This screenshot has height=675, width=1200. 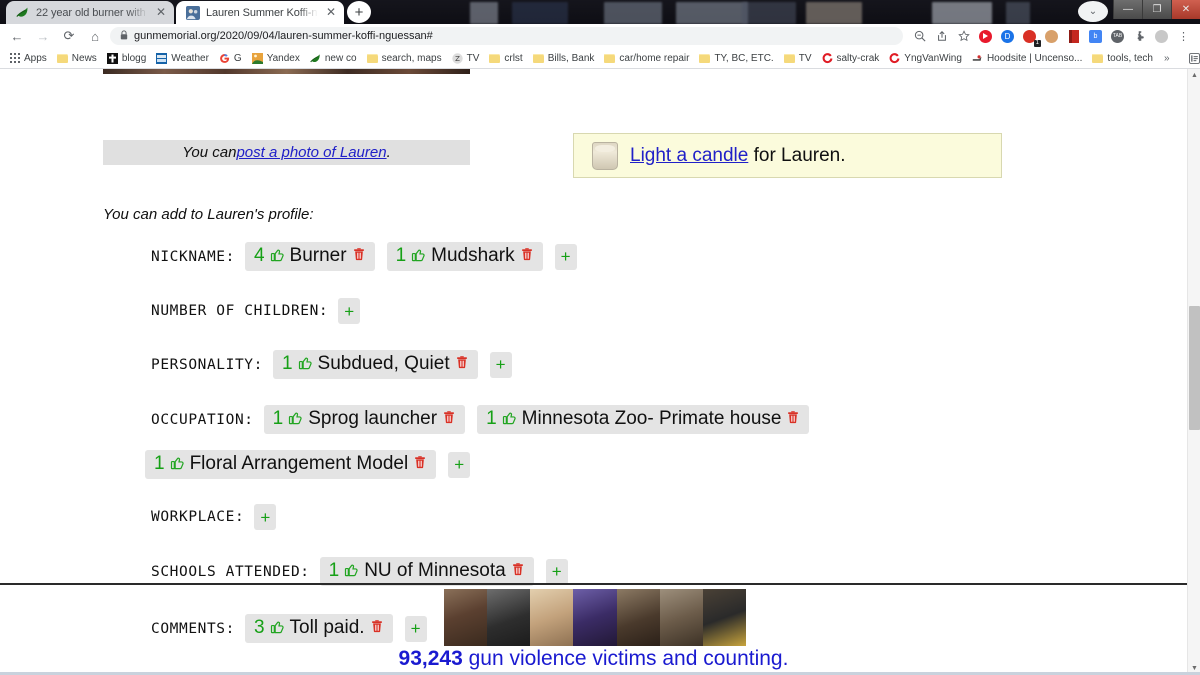 I want to click on bookmark-label: YngVanWing, so click(x=933, y=58).